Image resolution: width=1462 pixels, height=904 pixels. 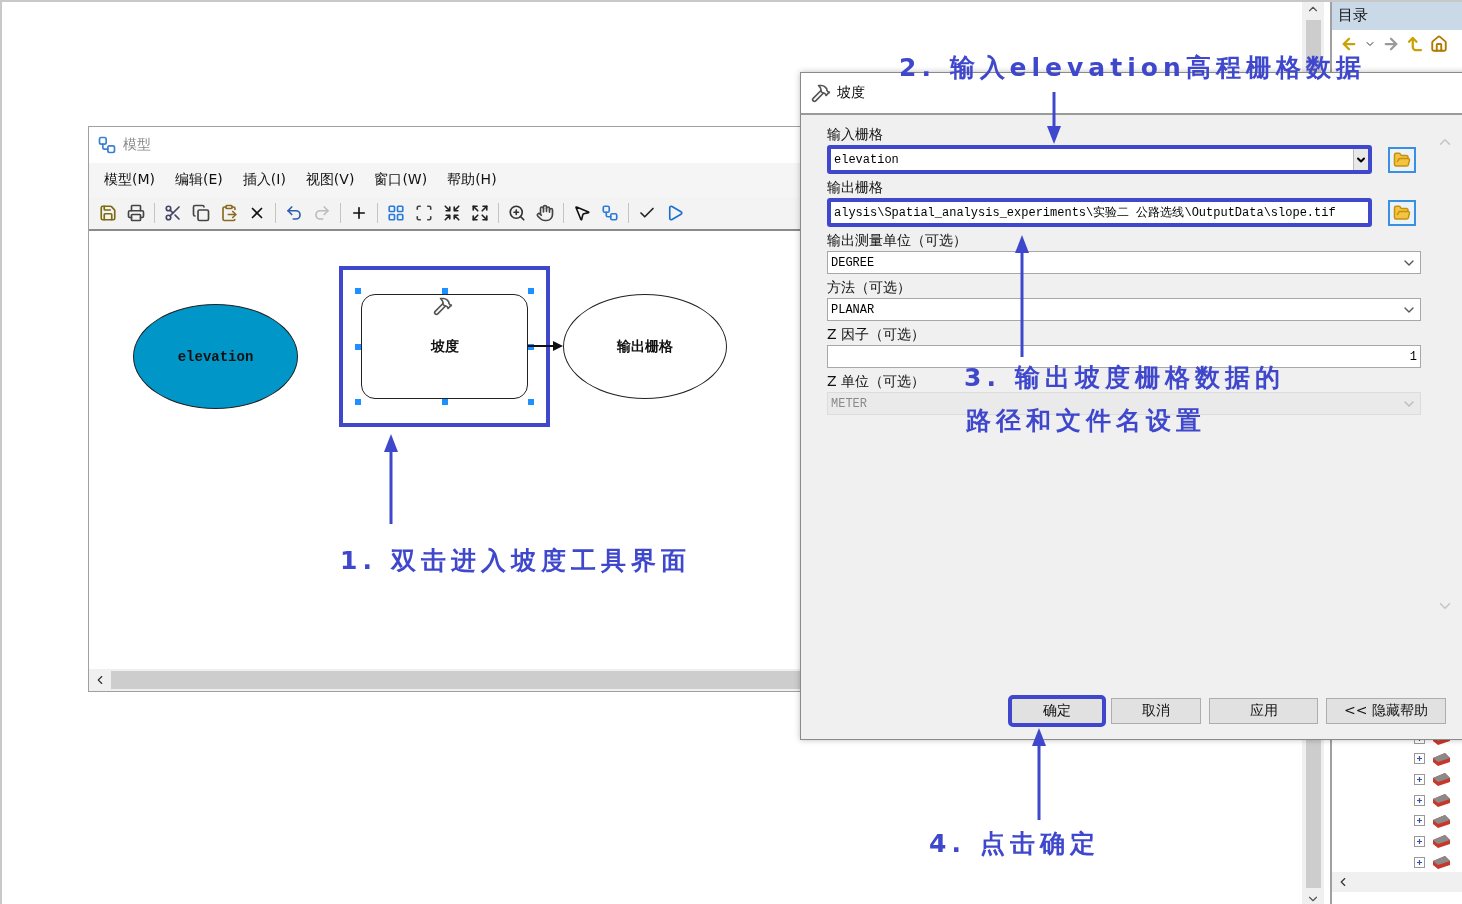 I want to click on layout-grid-icon, so click(x=396, y=213).